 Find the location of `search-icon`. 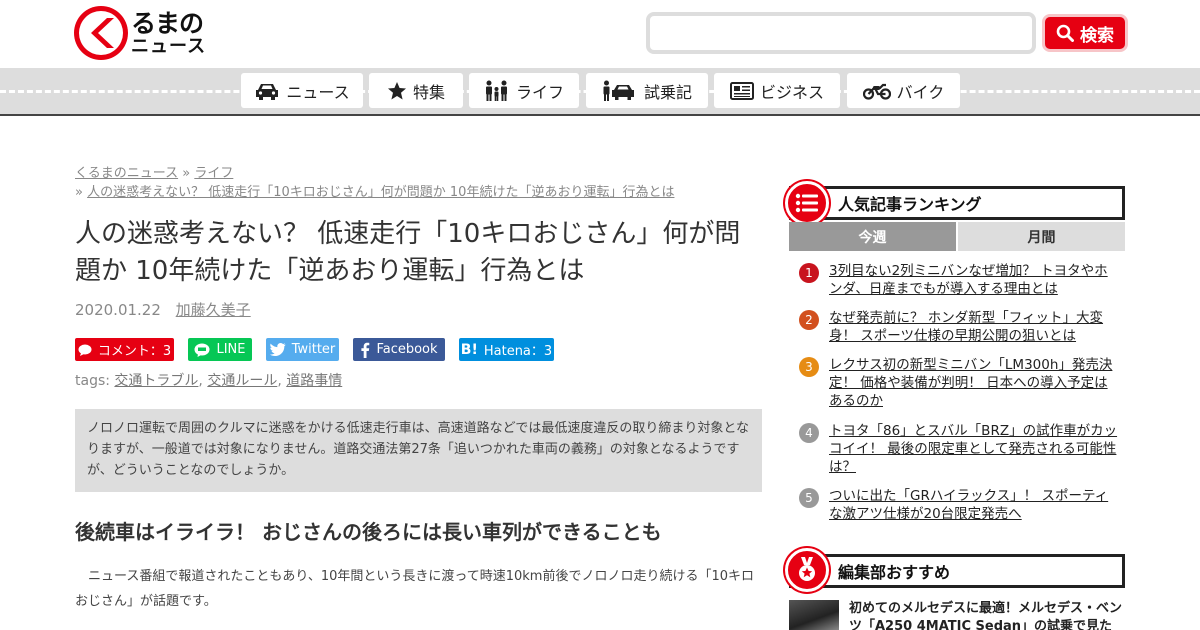

search-icon is located at coordinates (1065, 33).